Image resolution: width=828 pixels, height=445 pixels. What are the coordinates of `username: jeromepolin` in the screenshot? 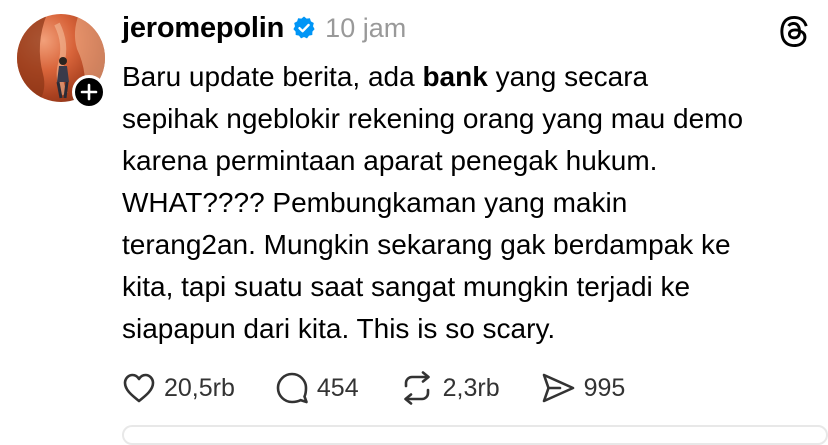 It's located at (203, 28).